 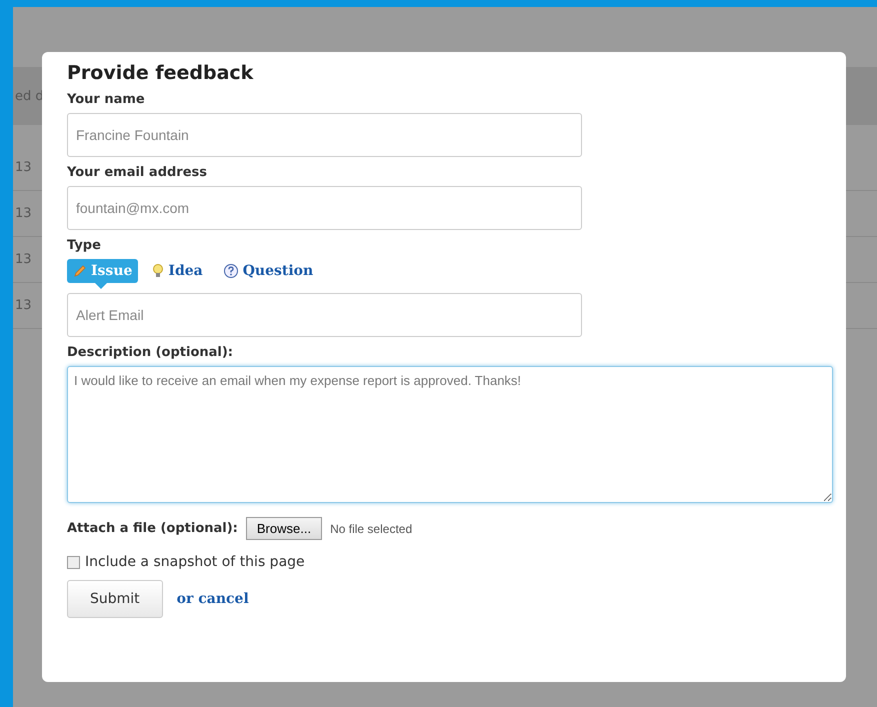 I want to click on submit-button: Submit, so click(x=115, y=599).